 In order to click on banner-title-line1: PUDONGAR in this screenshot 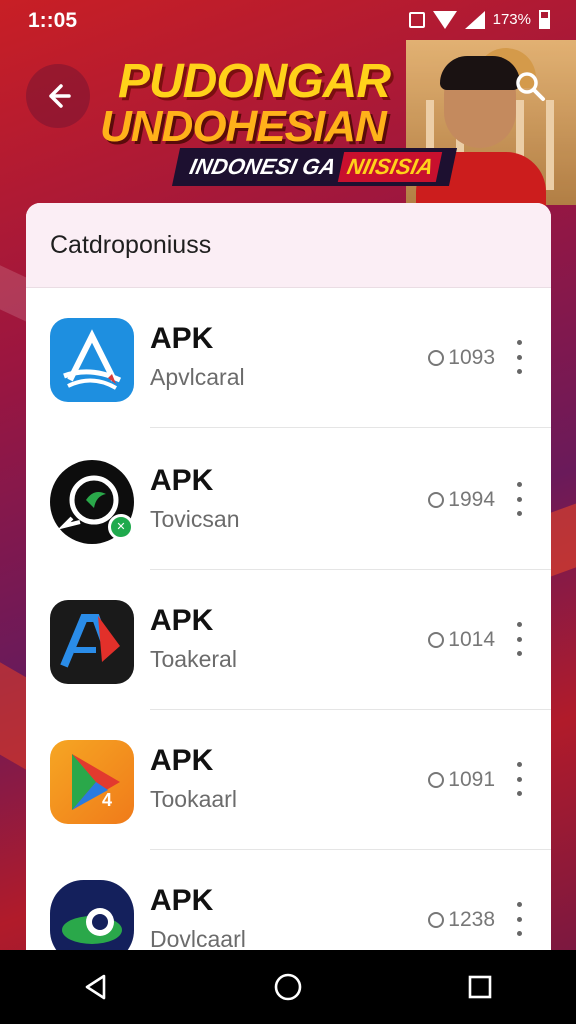, I will do `click(254, 81)`.